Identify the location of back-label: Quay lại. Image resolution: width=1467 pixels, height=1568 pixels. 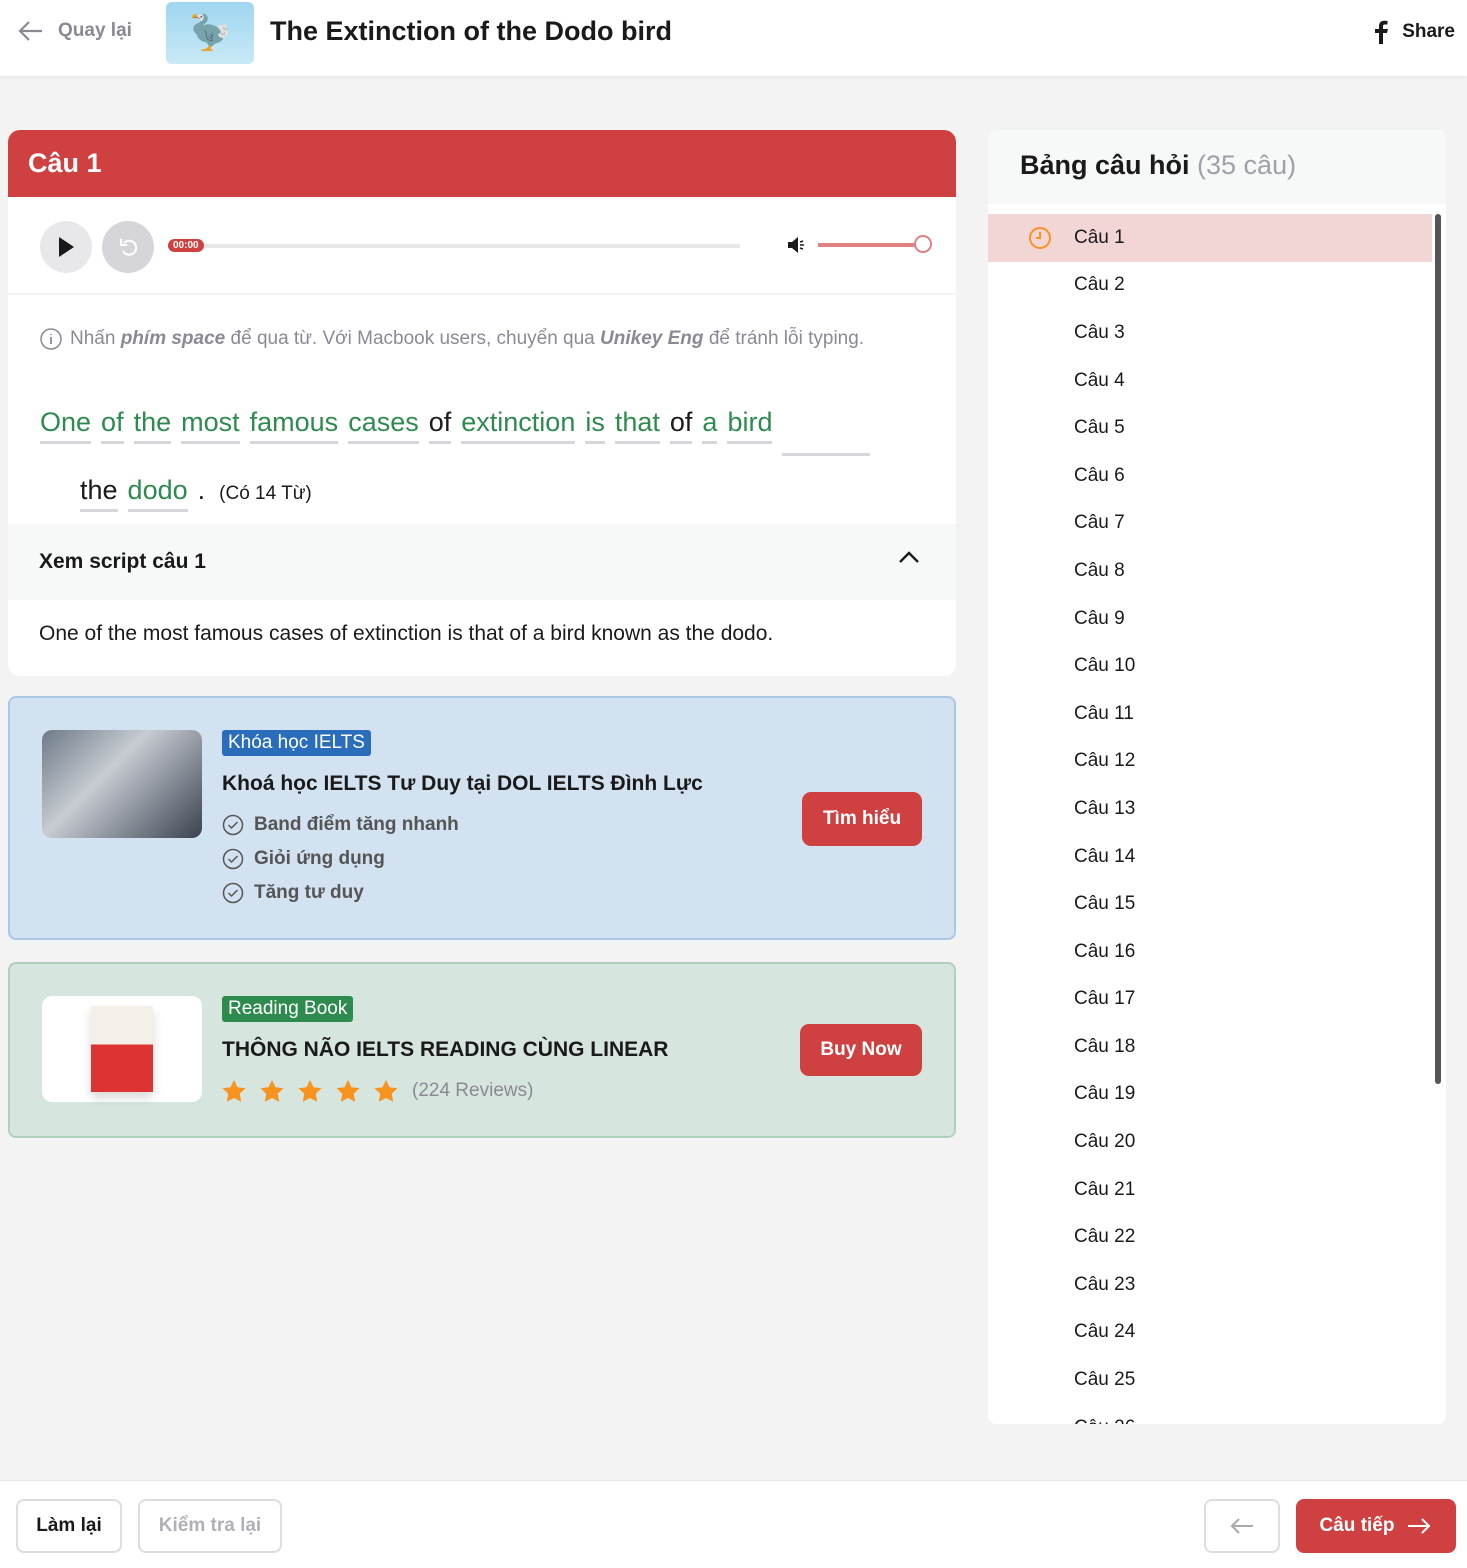
(95, 30).